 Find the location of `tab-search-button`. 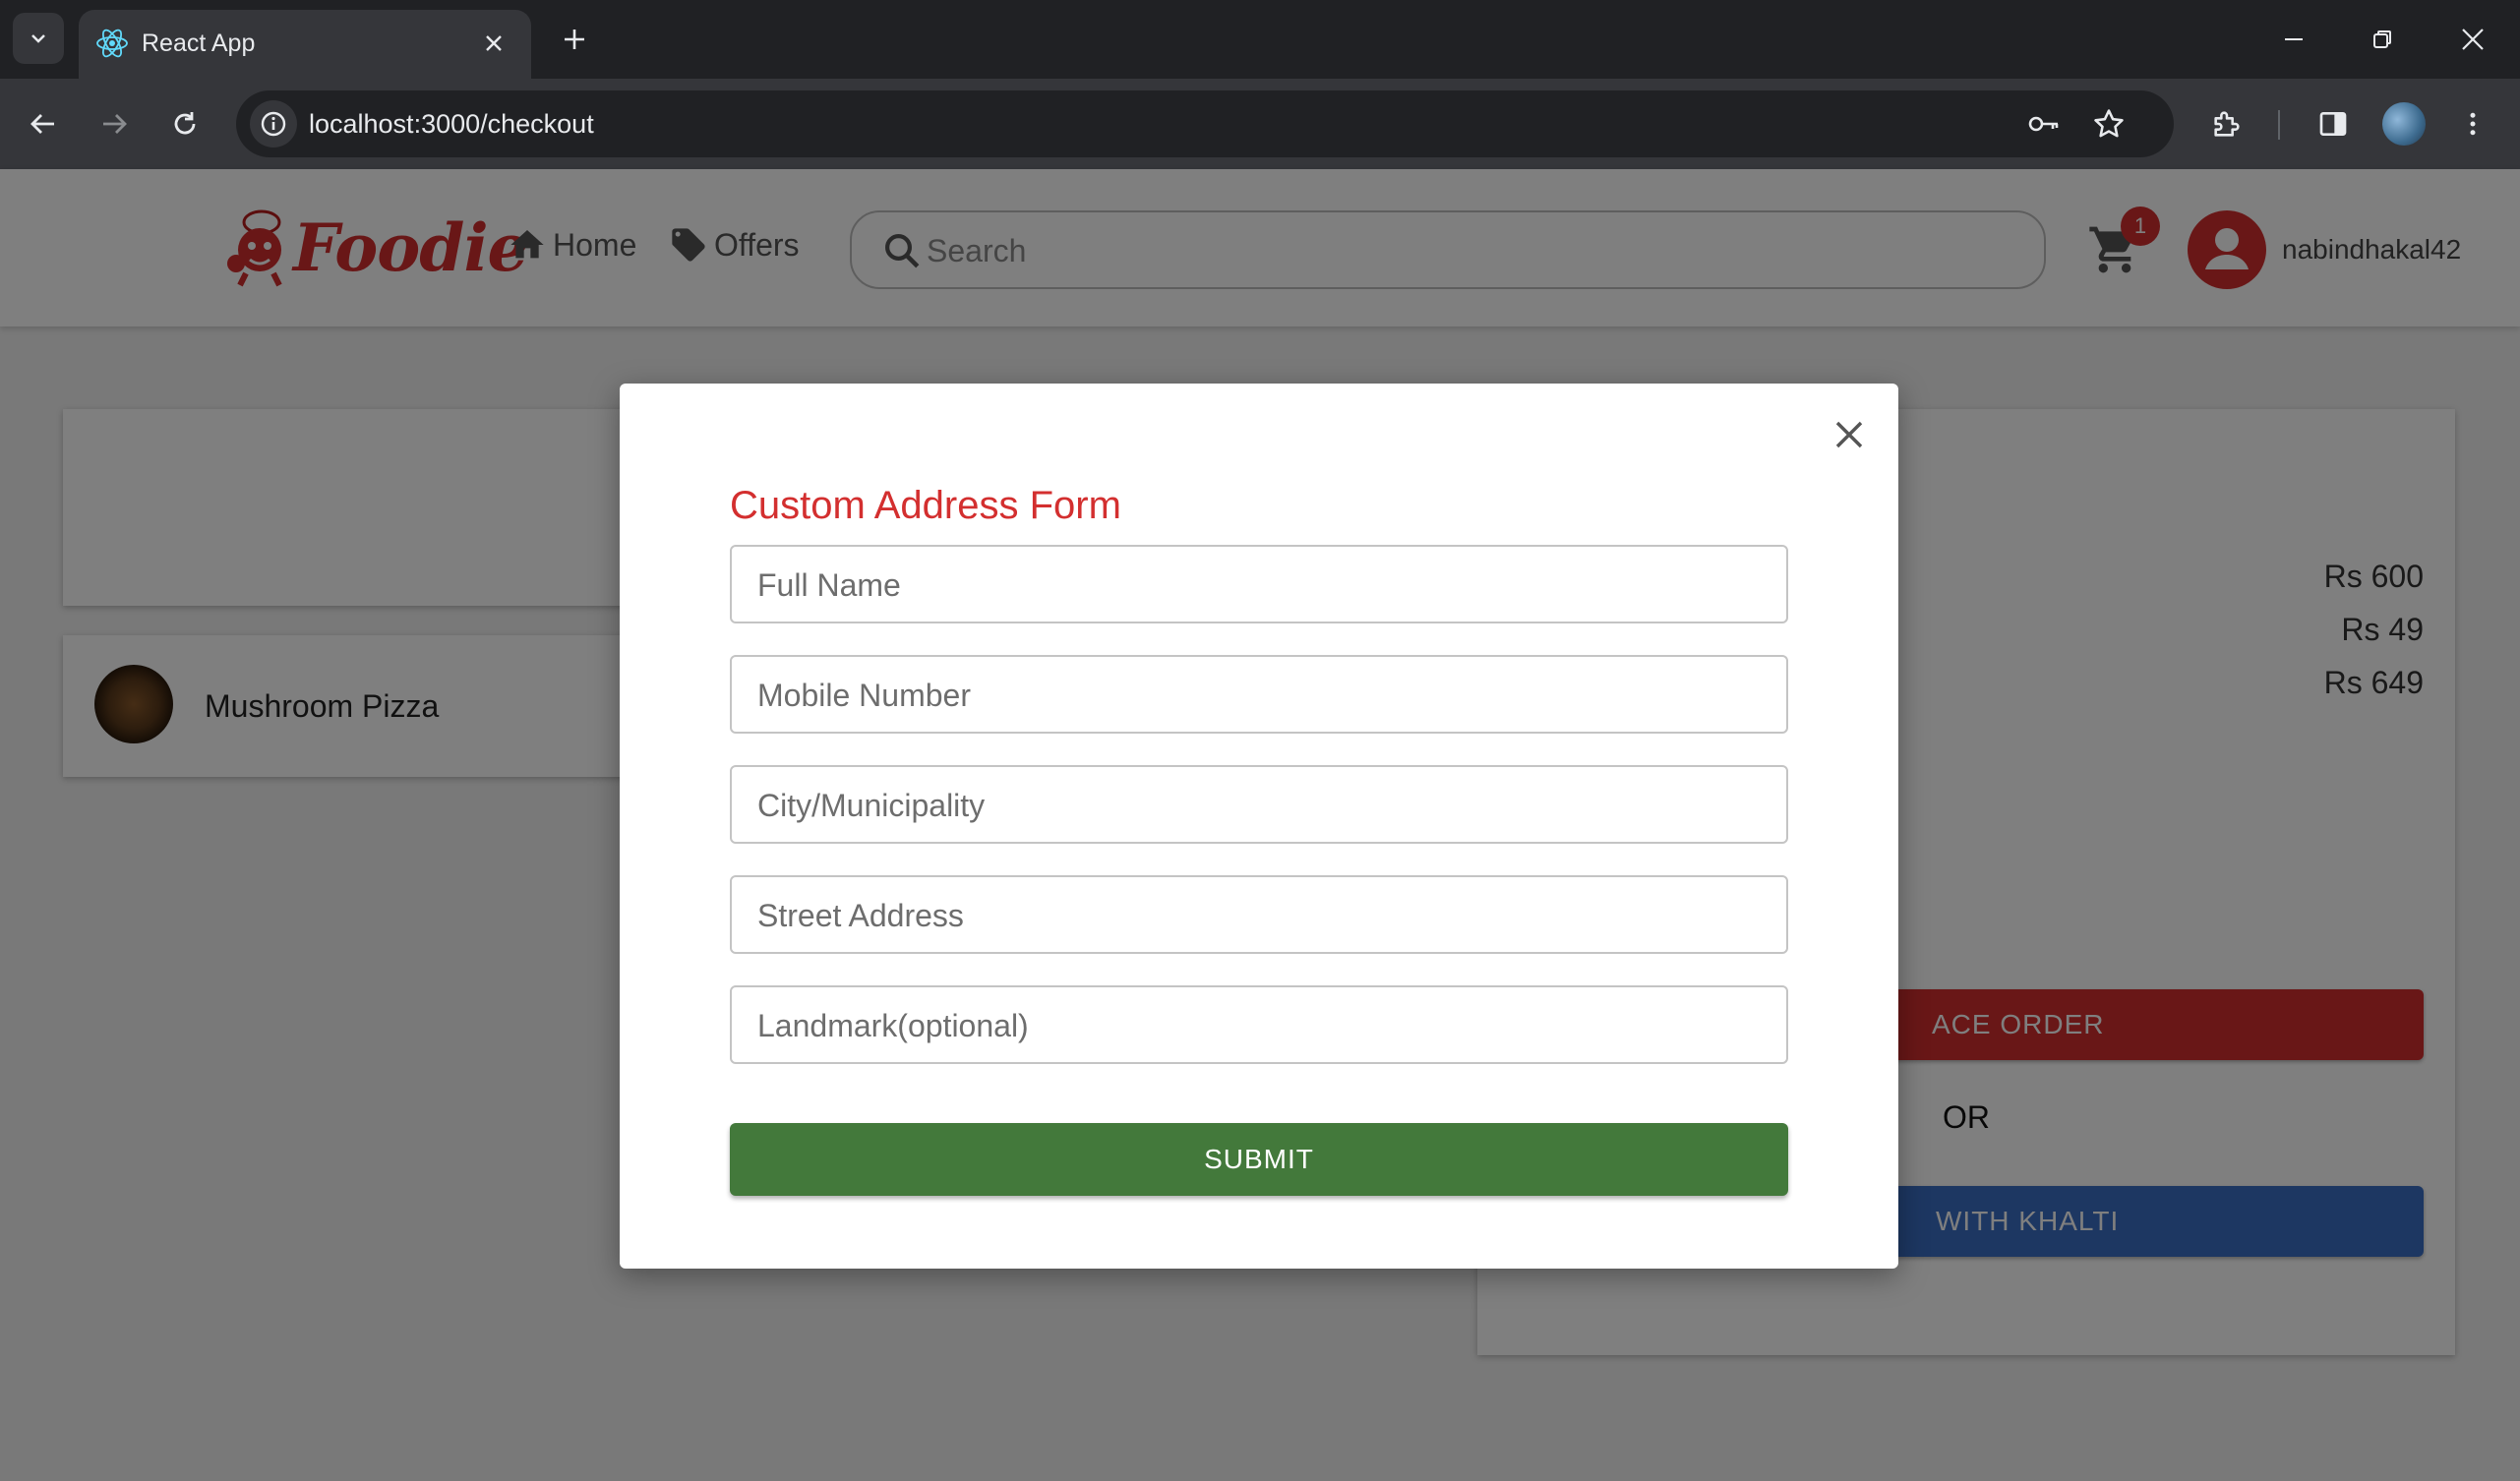

tab-search-button is located at coordinates (38, 38).